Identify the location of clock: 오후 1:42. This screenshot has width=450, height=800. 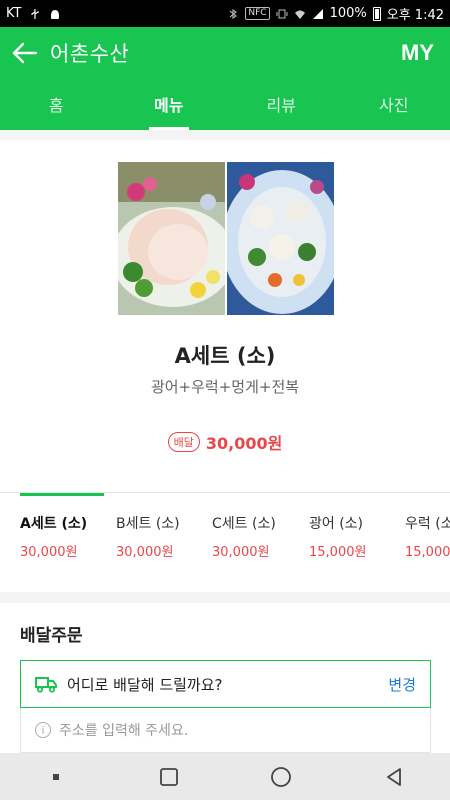
(415, 15).